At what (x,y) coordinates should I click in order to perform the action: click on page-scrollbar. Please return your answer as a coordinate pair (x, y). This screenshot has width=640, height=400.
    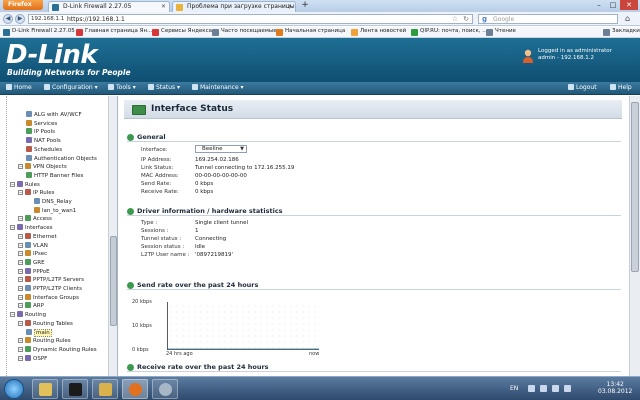
    Looking at the image, I should click on (634, 236).